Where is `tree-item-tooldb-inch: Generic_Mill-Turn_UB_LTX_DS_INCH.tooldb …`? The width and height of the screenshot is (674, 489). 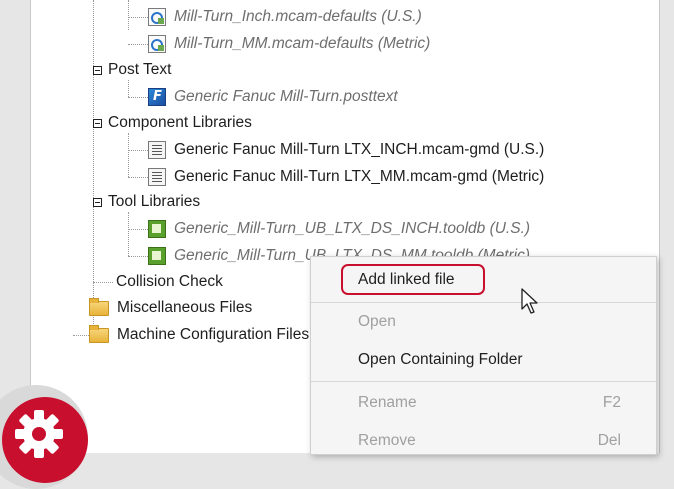
tree-item-tooldb-inch: Generic_Mill-Turn_UB_LTX_DS_INCH.tooldb … is located at coordinates (339, 229).